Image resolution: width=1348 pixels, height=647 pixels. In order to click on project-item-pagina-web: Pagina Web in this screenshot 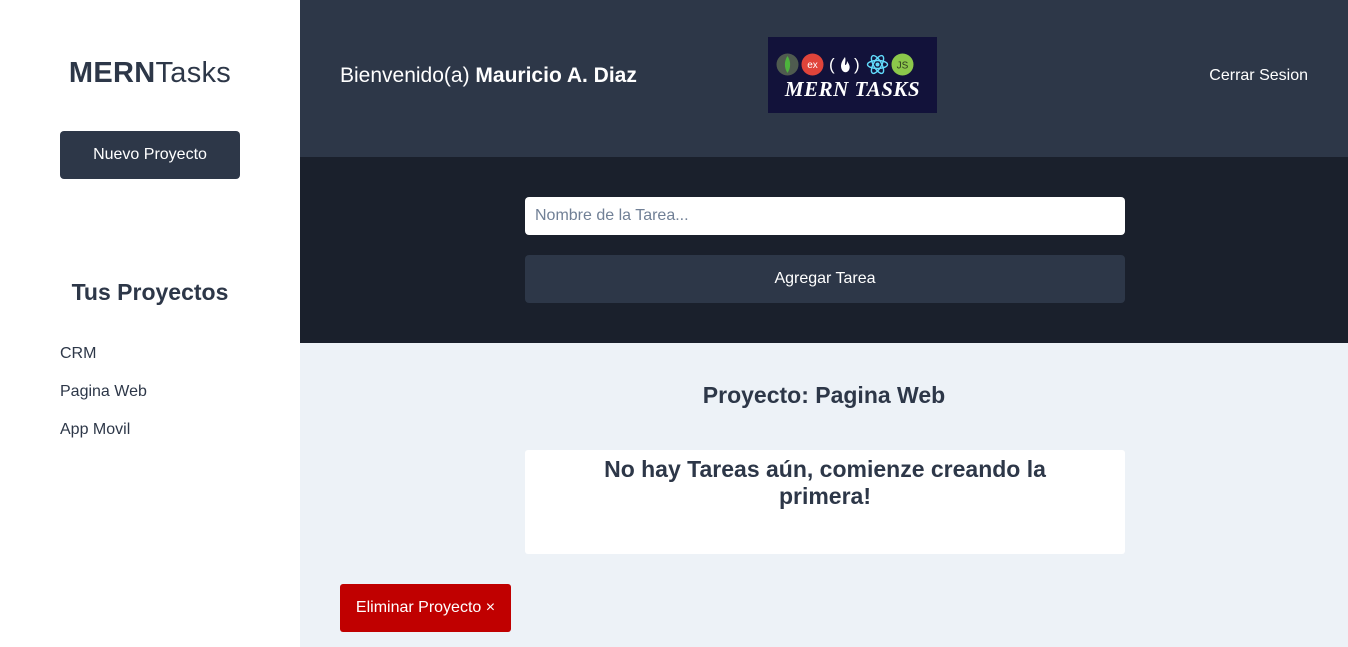, I will do `click(103, 400)`.